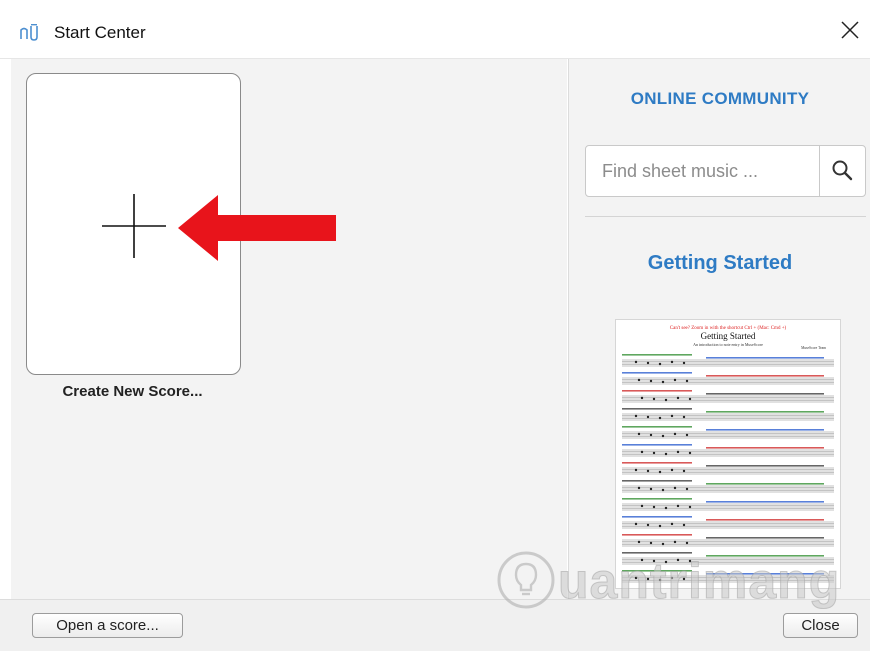 This screenshot has width=870, height=651. Describe the element at coordinates (29, 32) in the screenshot. I see `musescore-icon` at that location.